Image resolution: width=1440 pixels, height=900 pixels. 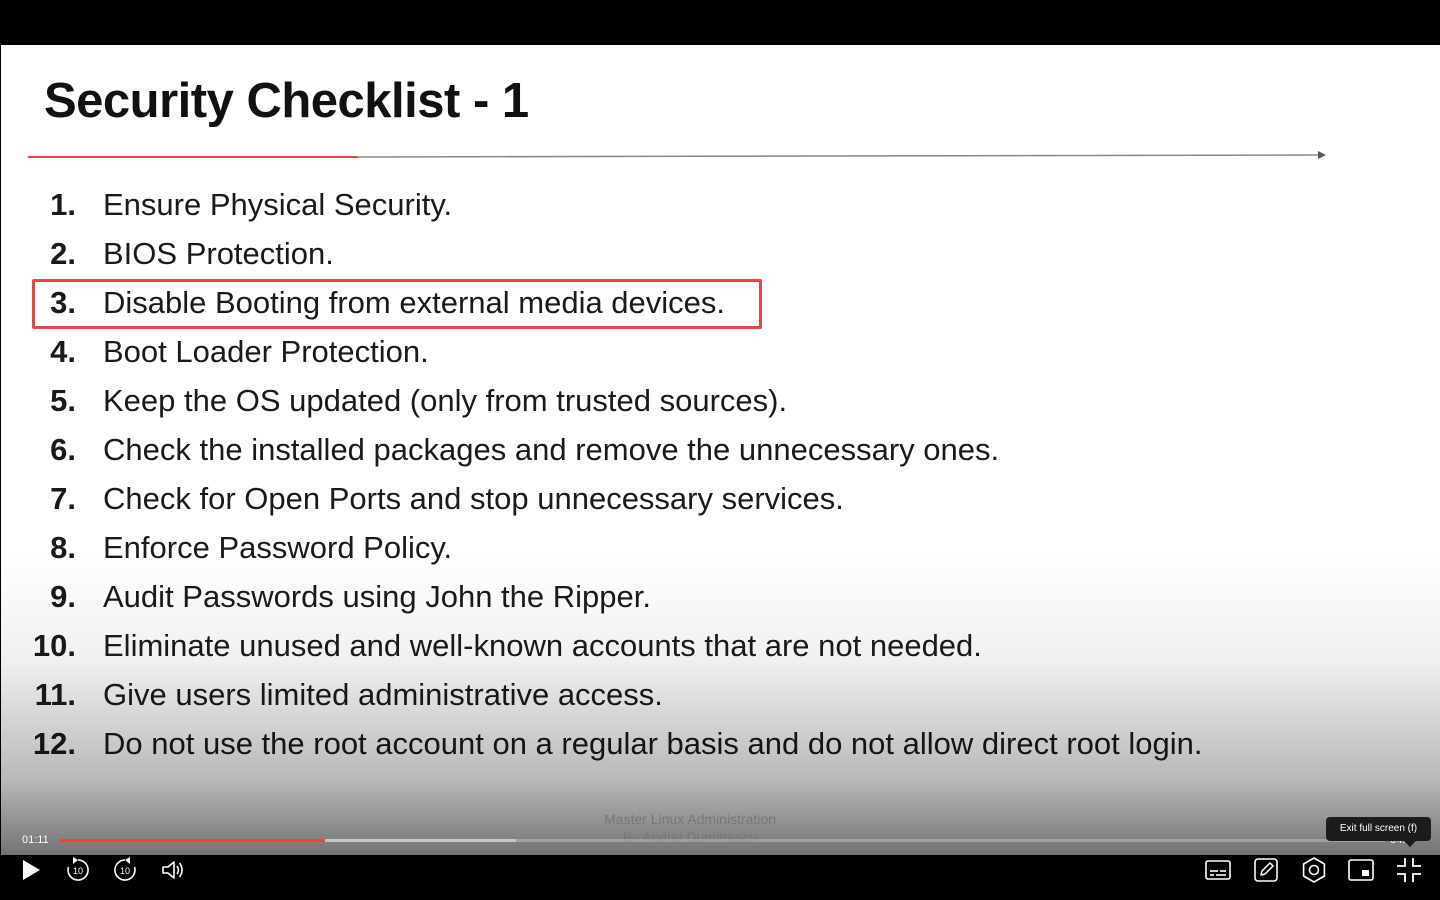 What do you see at coordinates (651, 548) in the screenshot?
I see `checklist-item: 8. Enforce Password Policy.` at bounding box center [651, 548].